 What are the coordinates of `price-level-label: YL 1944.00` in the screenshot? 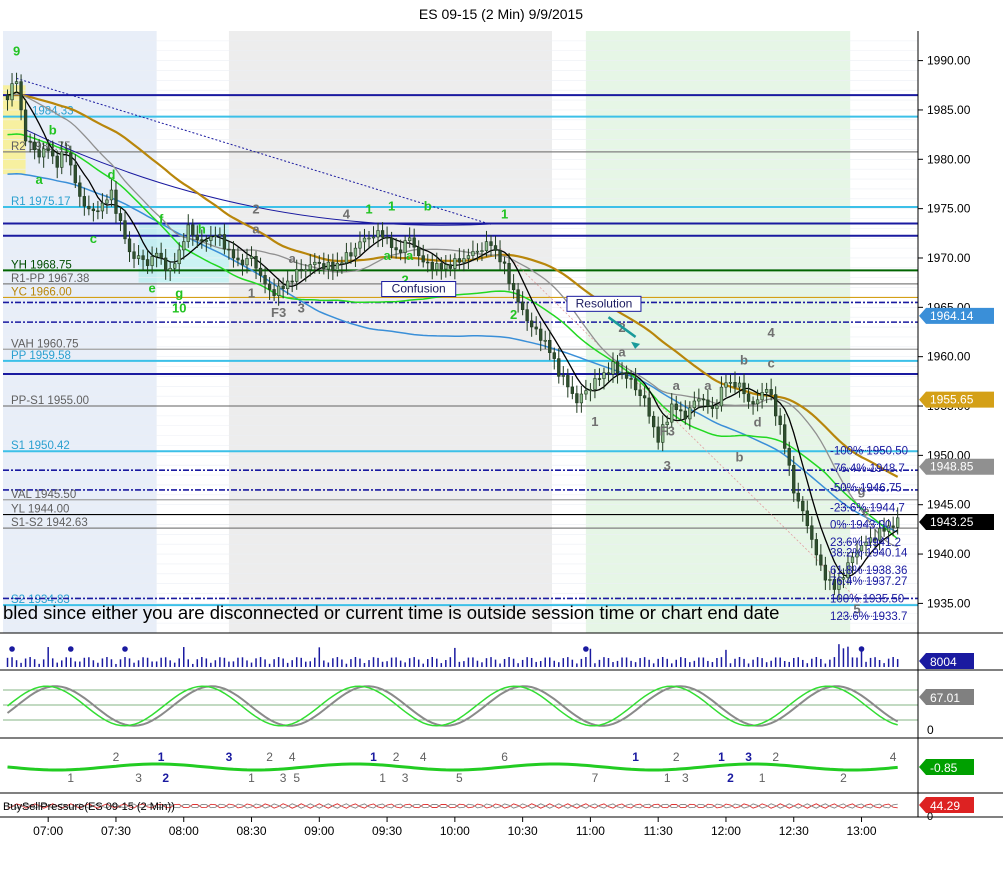 It's located at (40, 510).